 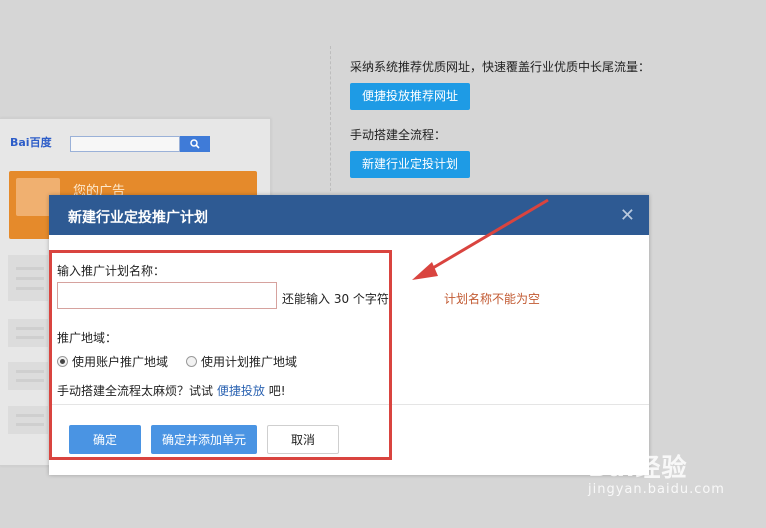 What do you see at coordinates (638, 467) in the screenshot?
I see `watermark-logo: Bai经验` at bounding box center [638, 467].